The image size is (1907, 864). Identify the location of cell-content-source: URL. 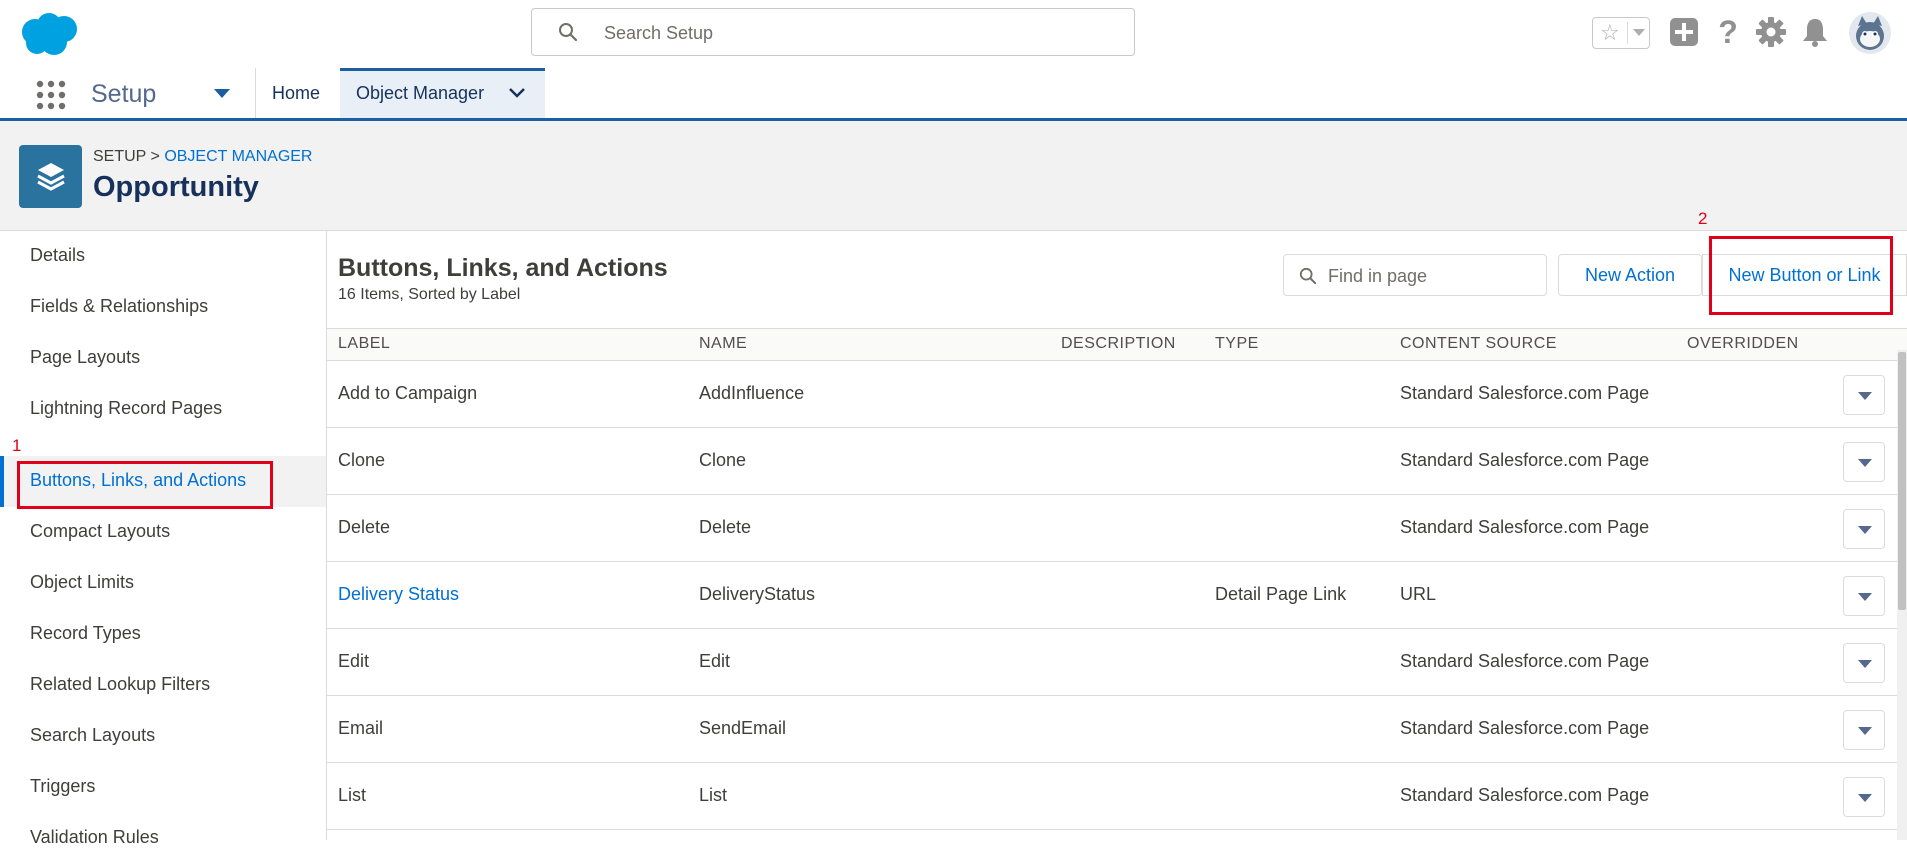
(1418, 594).